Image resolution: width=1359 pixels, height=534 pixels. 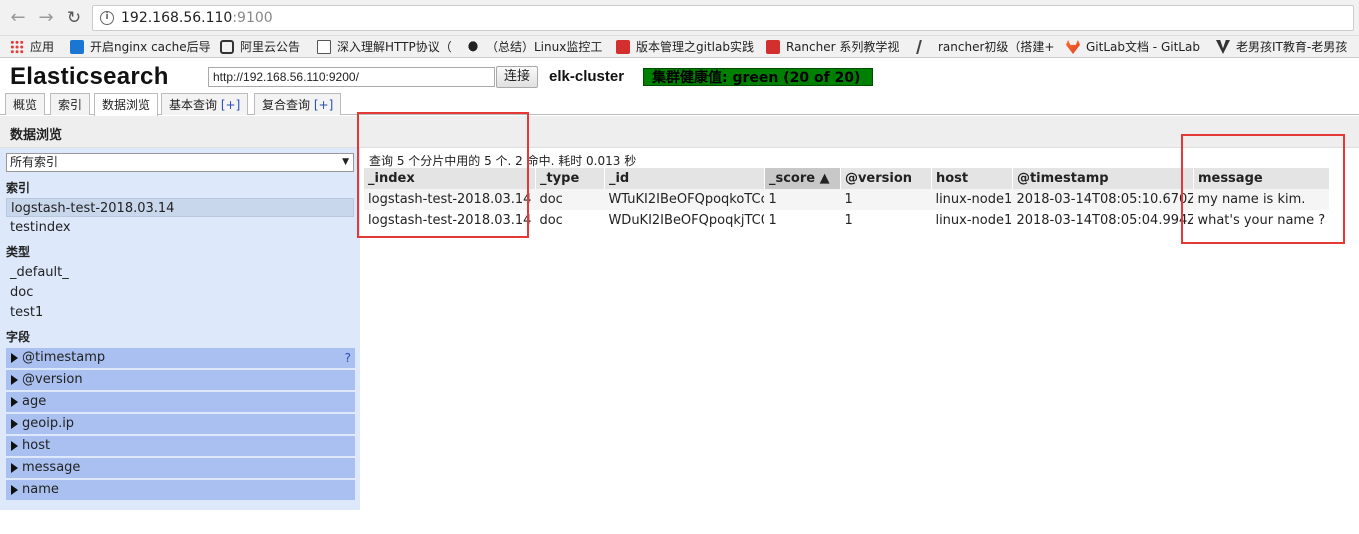 I want to click on field-item-timestamp: @timestamp?, so click(x=180, y=358).